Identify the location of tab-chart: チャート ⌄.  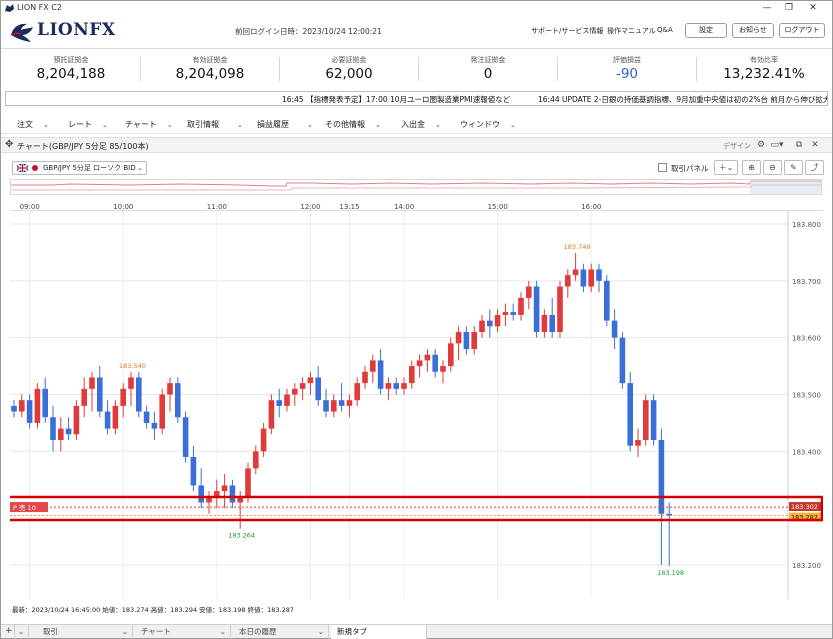
(183, 632).